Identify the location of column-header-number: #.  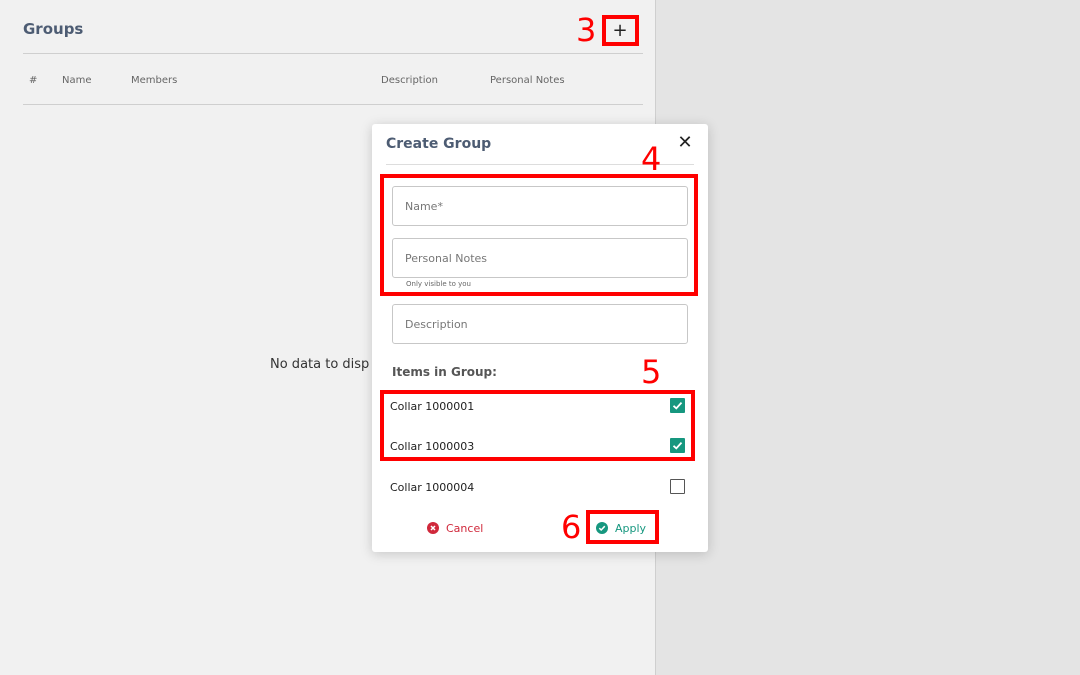
(33, 80).